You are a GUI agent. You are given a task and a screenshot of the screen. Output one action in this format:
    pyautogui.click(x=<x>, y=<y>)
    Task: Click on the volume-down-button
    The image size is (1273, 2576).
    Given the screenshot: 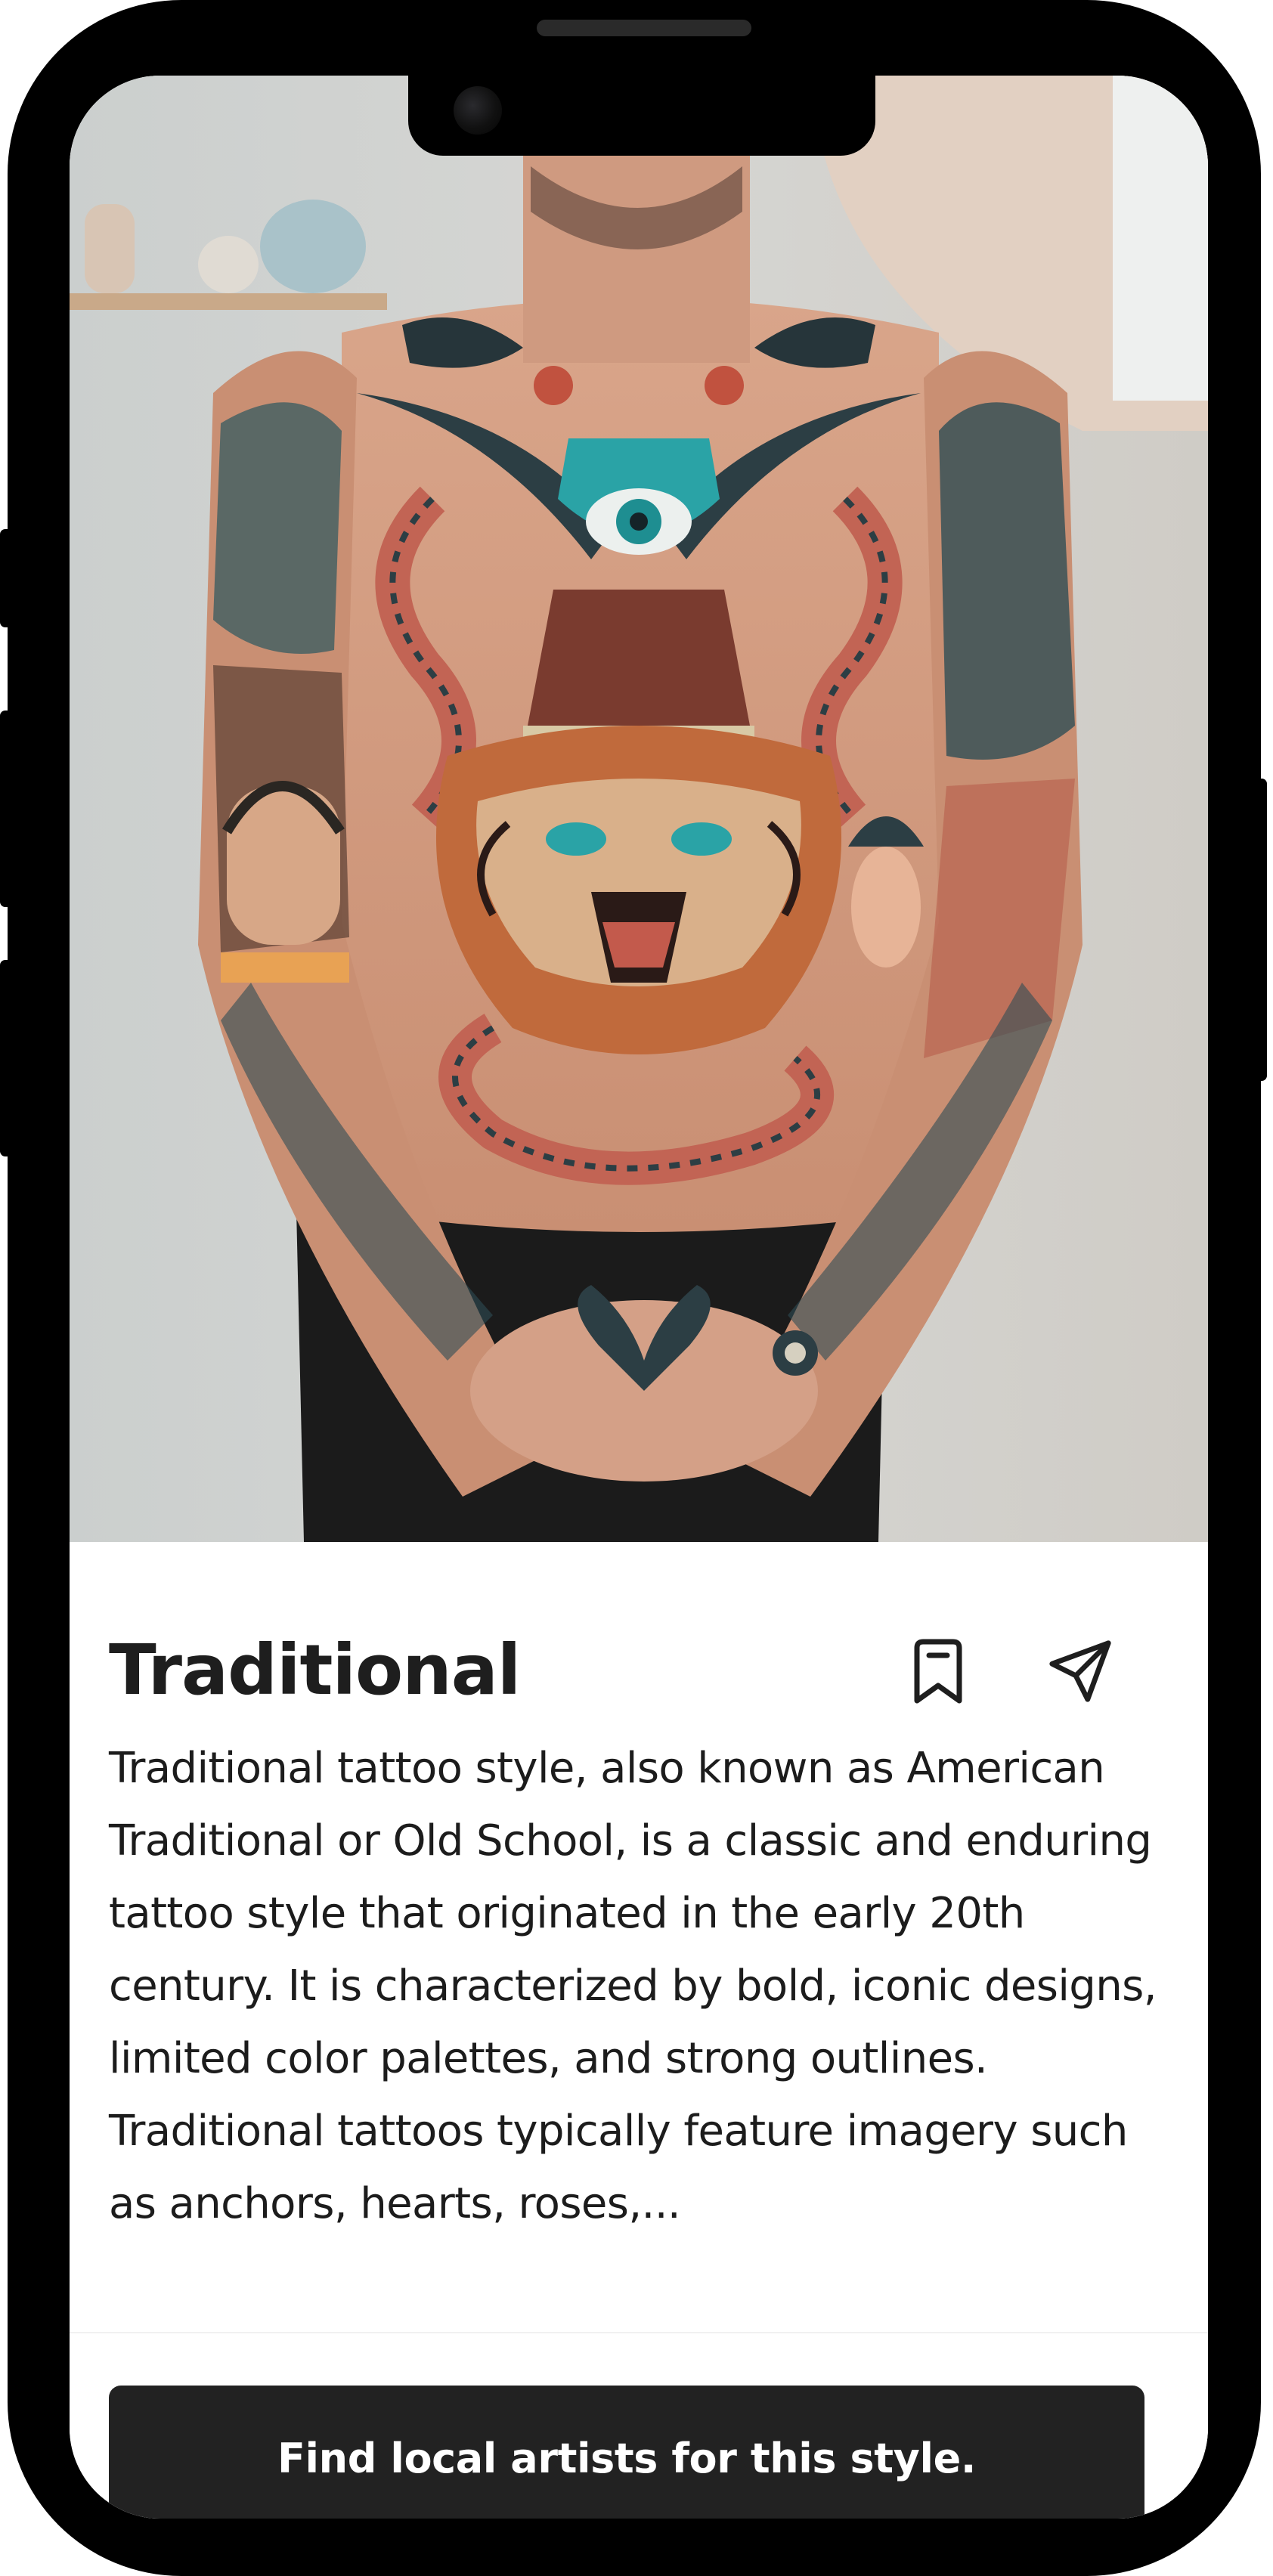 What is the action you would take?
    pyautogui.click(x=6, y=1058)
    